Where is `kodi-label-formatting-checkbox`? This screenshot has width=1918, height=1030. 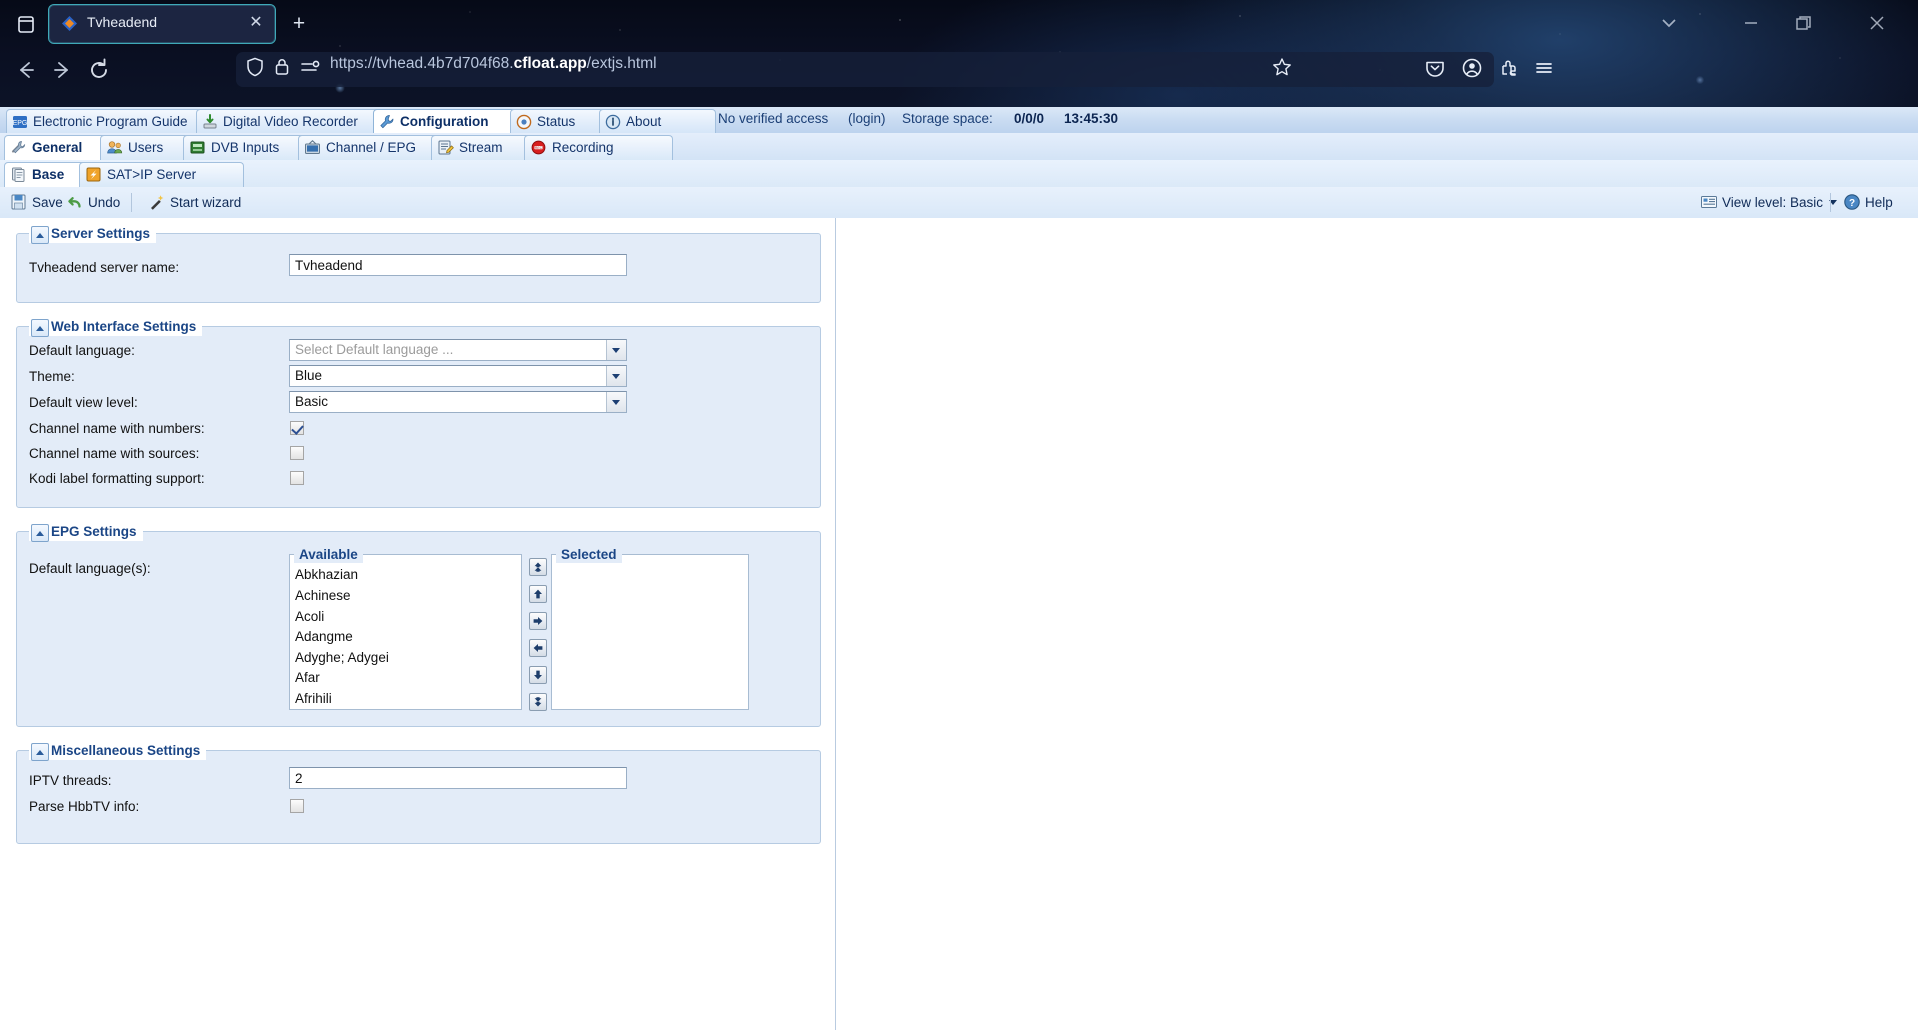
kodi-label-formatting-checkbox is located at coordinates (297, 478).